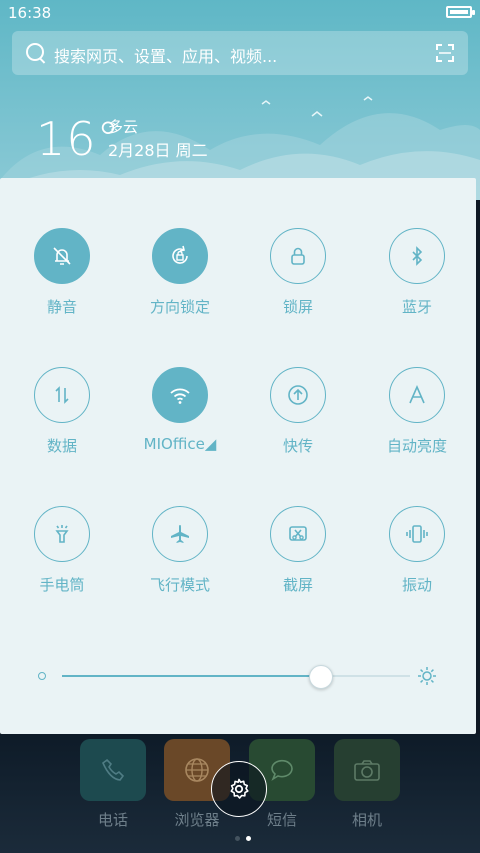  I want to click on toggle-mute: 静音, so click(62, 272).